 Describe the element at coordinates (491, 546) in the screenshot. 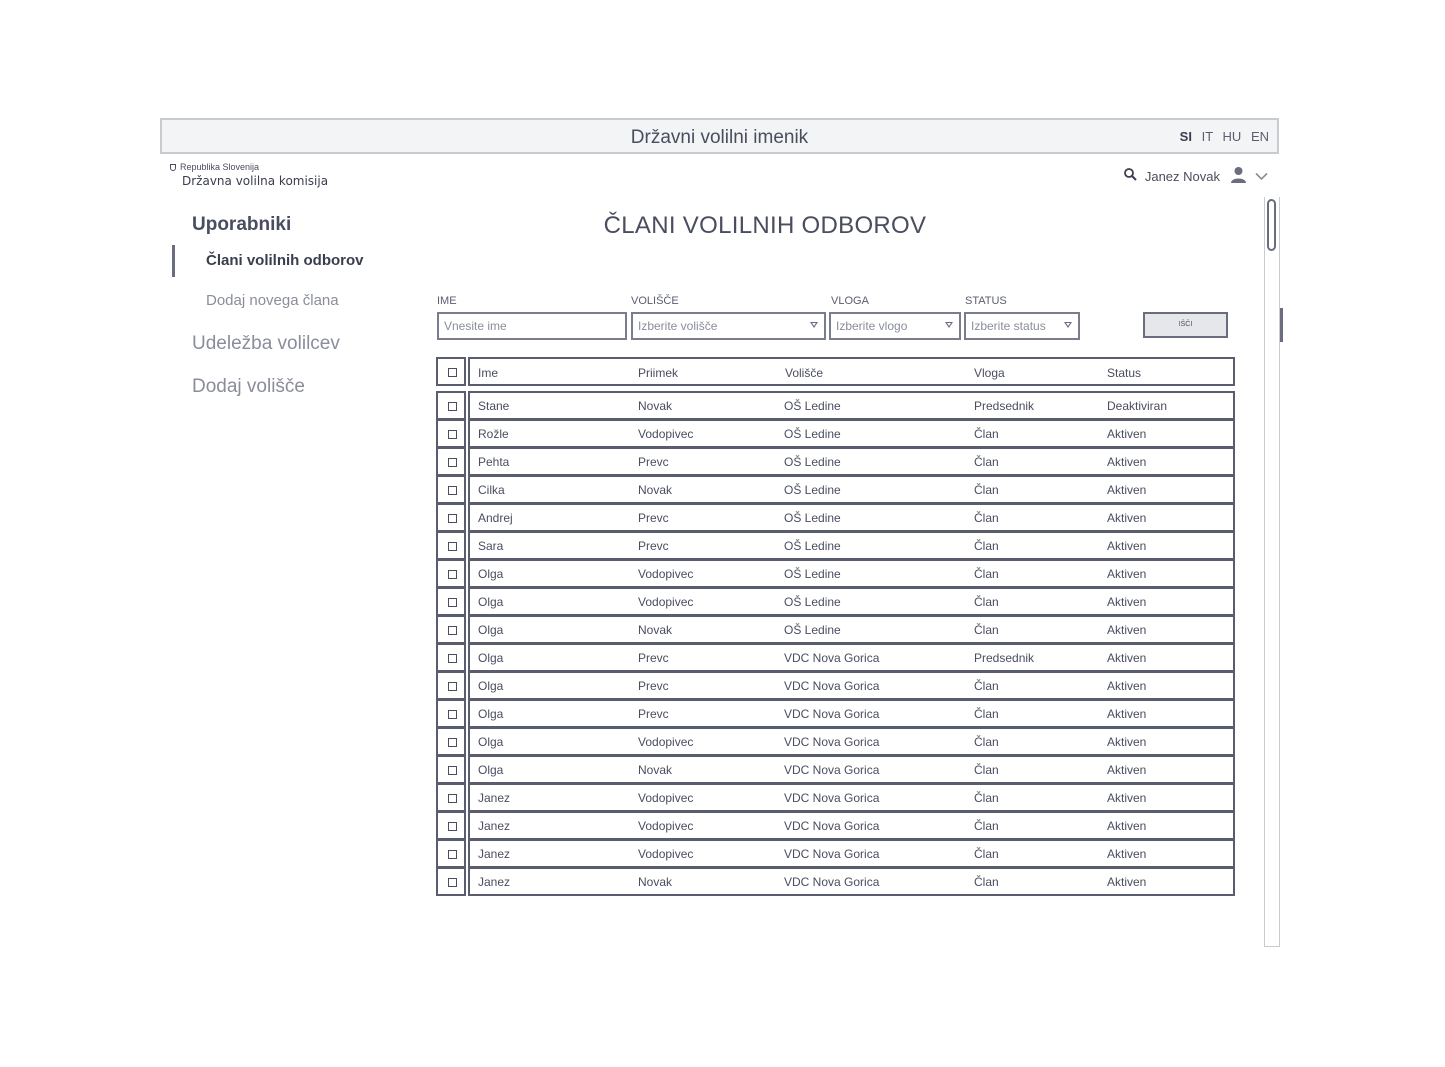

I see `cell-first-name: Sara` at that location.